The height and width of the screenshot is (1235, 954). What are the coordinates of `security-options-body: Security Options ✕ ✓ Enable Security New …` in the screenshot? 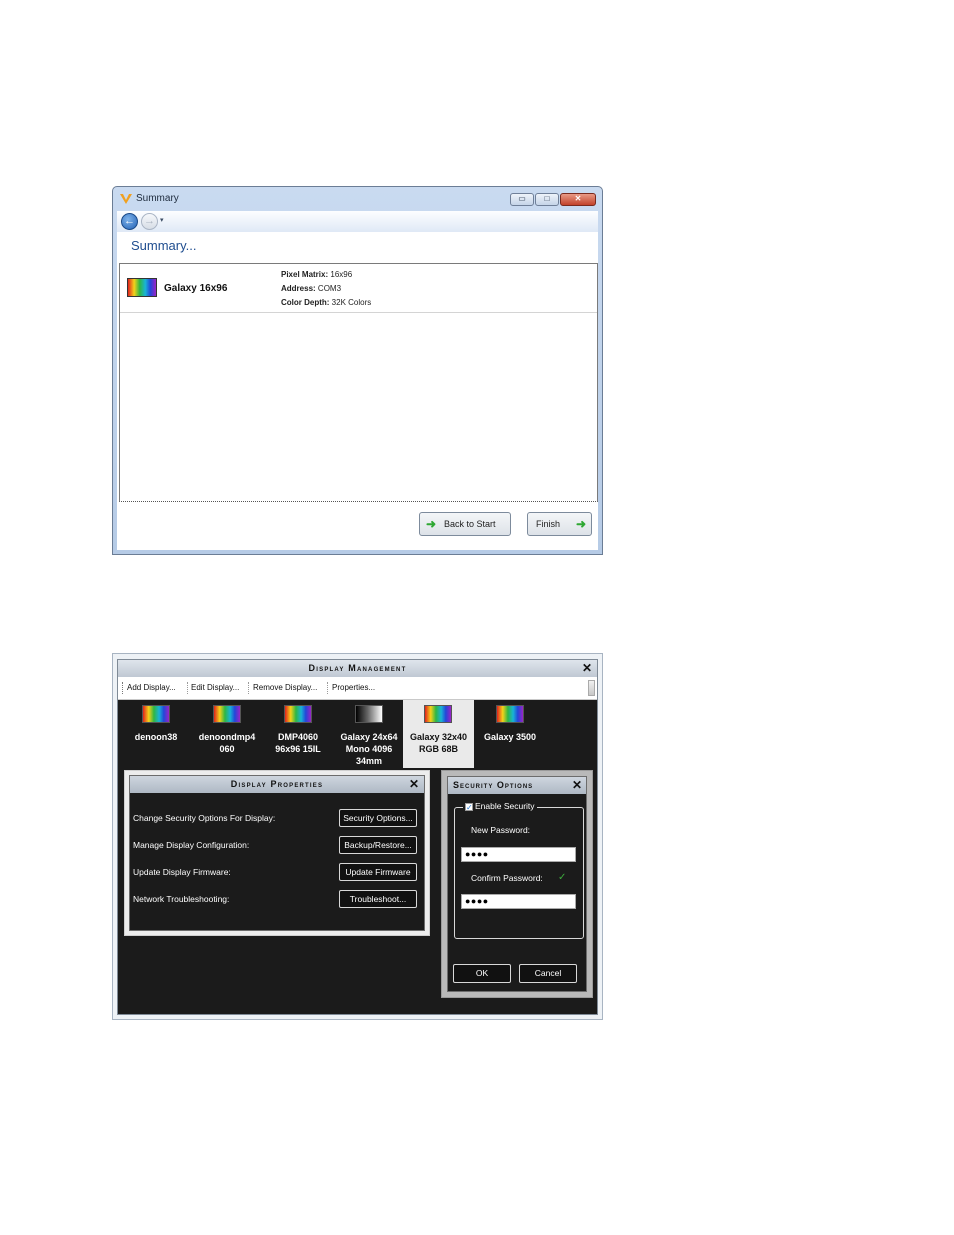 It's located at (517, 884).